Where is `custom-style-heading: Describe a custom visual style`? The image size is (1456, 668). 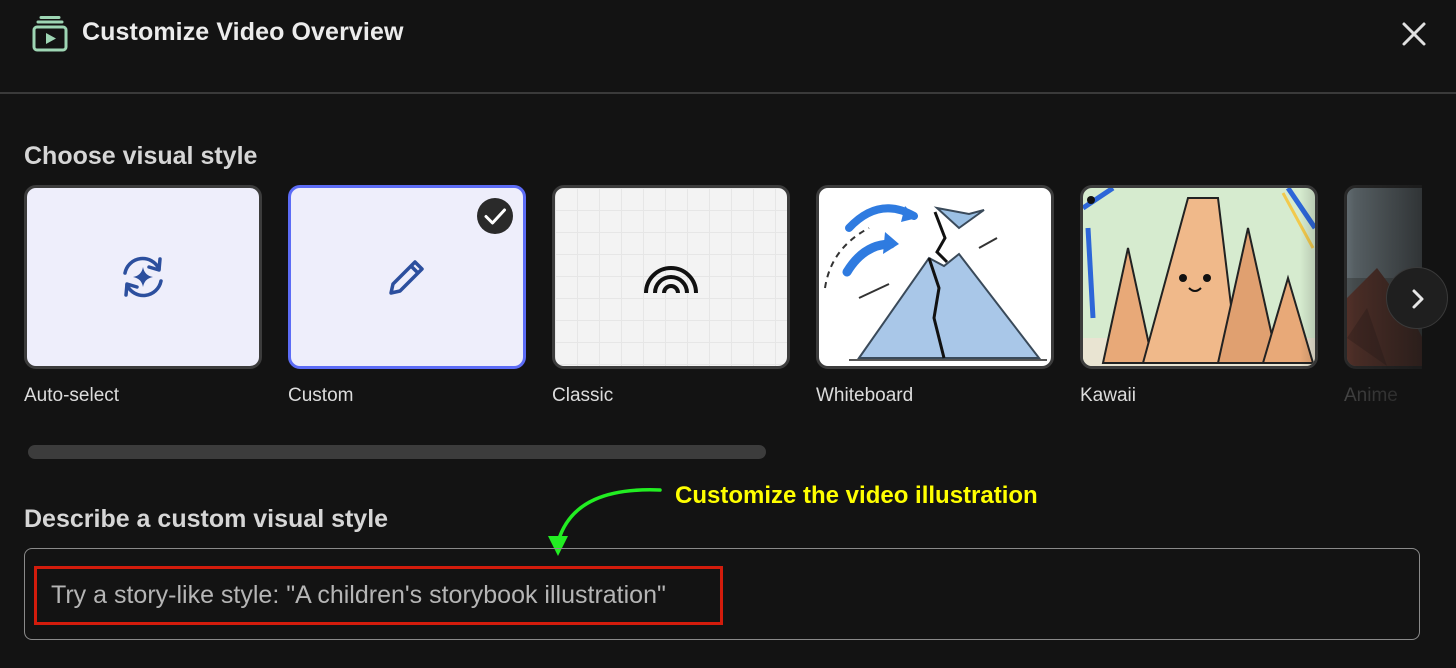
custom-style-heading: Describe a custom visual style is located at coordinates (206, 519).